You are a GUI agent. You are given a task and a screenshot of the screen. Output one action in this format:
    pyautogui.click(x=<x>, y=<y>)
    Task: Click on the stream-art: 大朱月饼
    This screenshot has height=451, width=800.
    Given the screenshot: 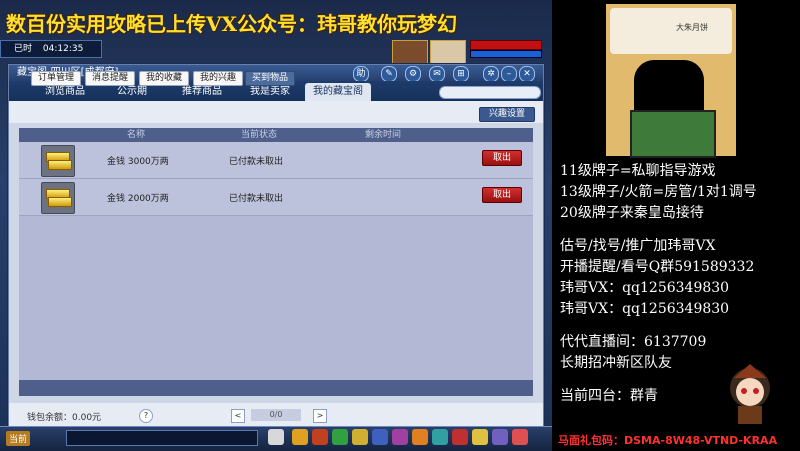 What is the action you would take?
    pyautogui.click(x=671, y=81)
    